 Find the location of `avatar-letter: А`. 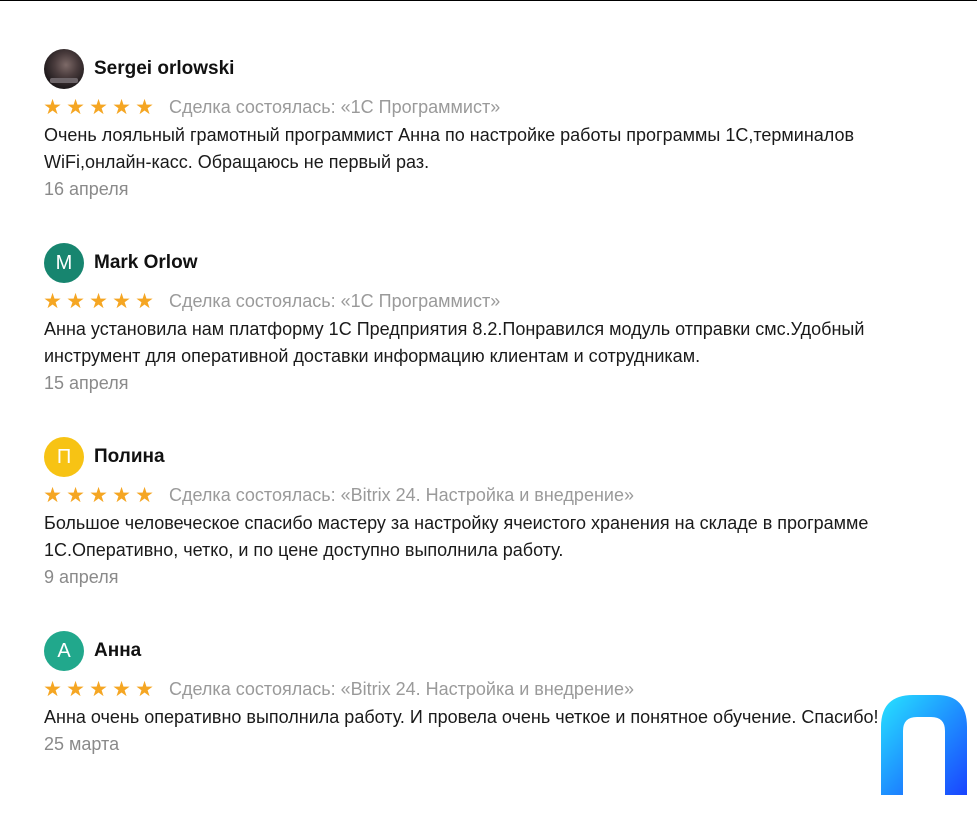

avatar-letter: А is located at coordinates (64, 650).